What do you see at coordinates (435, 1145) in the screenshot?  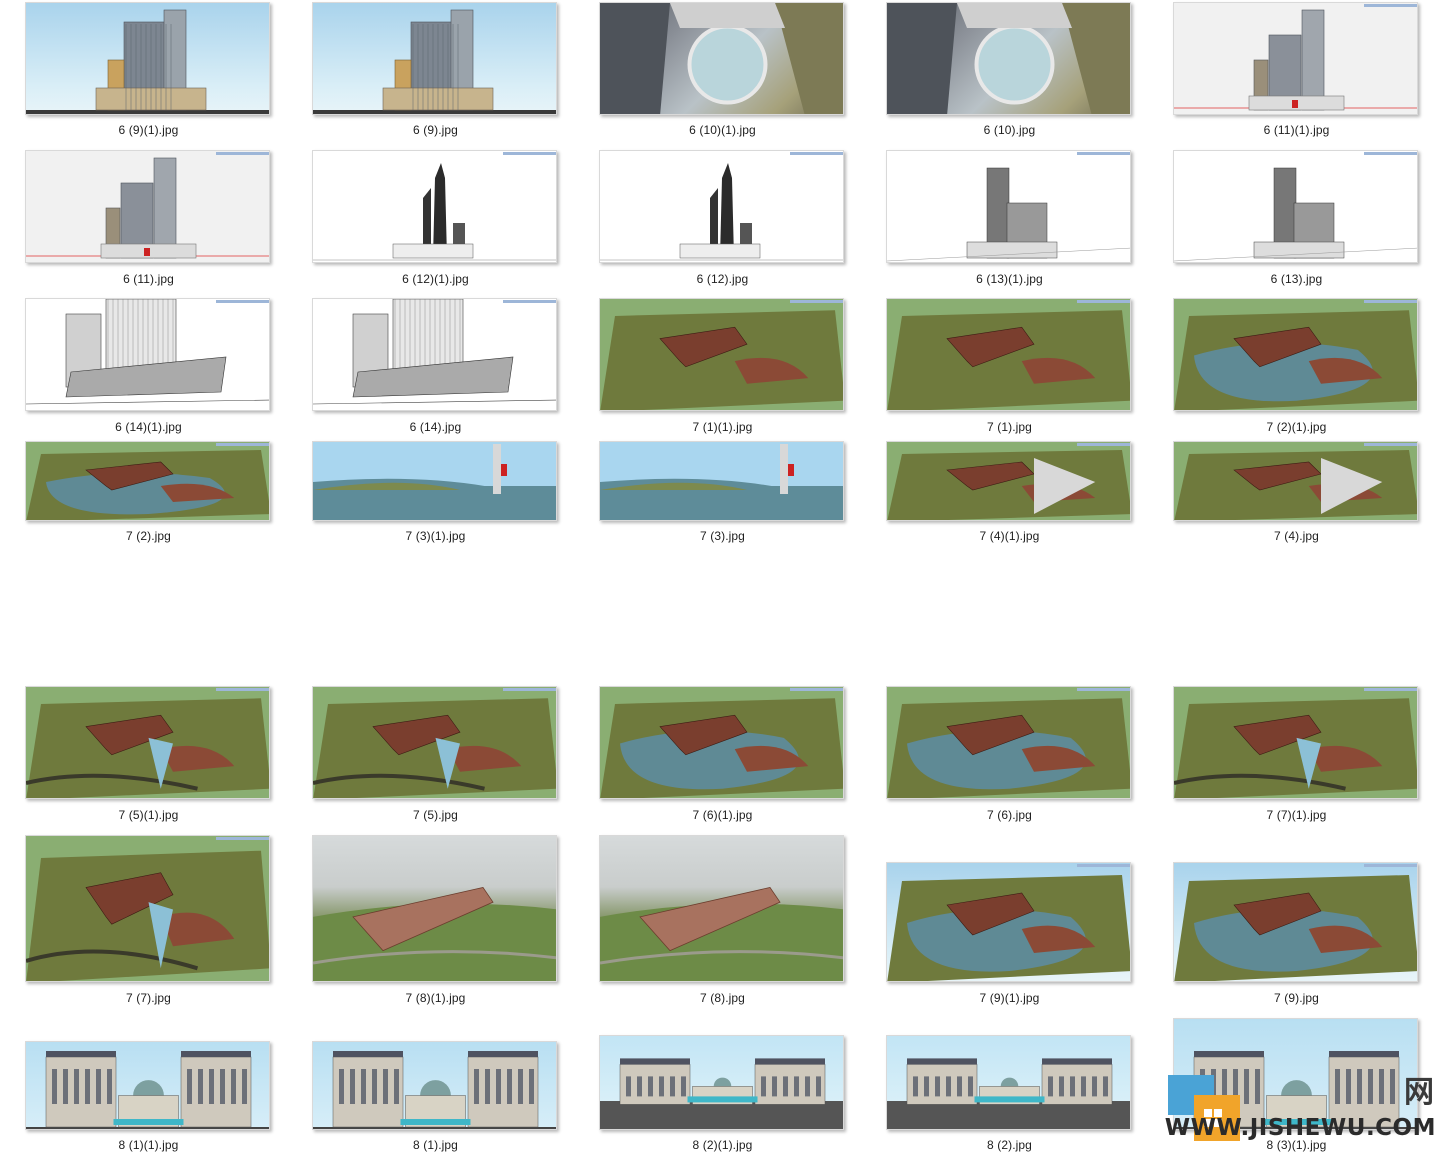 I see `file-name-label: 8 (1).jpg` at bounding box center [435, 1145].